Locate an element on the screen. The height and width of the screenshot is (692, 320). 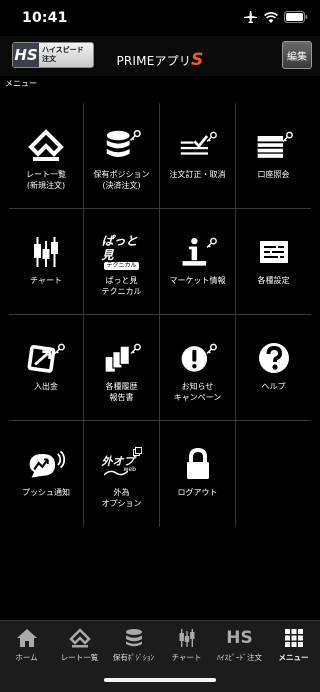
status-bar: 10:41 is located at coordinates (160, 18).